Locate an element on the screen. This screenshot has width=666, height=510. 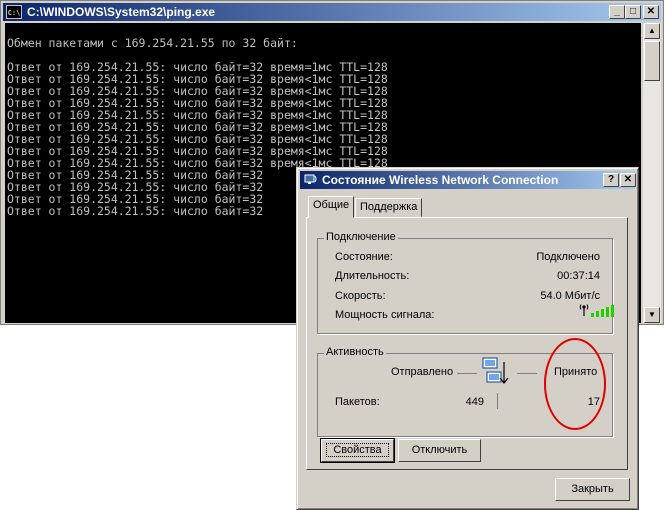
properties-button: Свойства is located at coordinates (357, 450).